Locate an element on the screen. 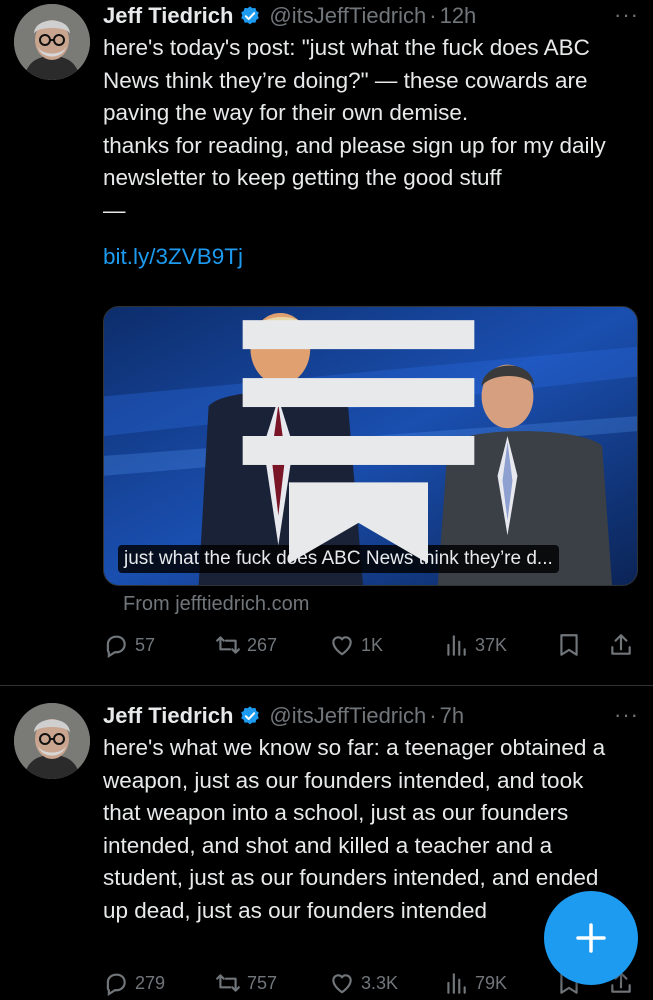 The width and height of the screenshot is (653, 1000). views-button: 79K is located at coordinates (475, 983).